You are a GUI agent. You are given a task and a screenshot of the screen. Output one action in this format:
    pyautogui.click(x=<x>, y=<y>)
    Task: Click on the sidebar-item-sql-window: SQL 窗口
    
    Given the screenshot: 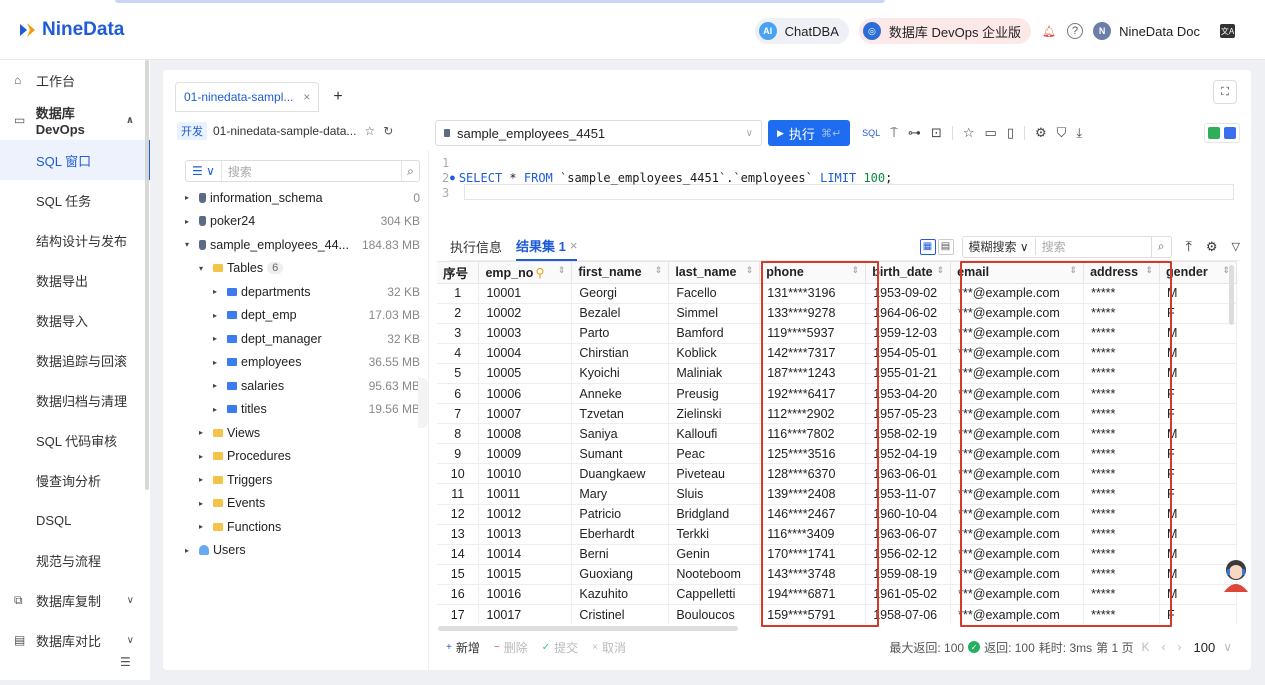 What is the action you would take?
    pyautogui.click(x=75, y=160)
    